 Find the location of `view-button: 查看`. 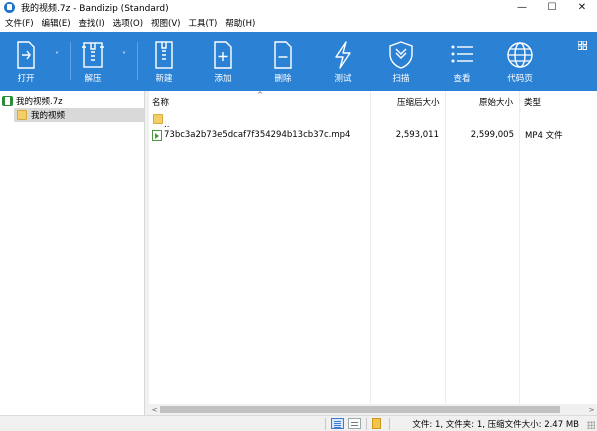

view-button: 查看 is located at coordinates (462, 61).